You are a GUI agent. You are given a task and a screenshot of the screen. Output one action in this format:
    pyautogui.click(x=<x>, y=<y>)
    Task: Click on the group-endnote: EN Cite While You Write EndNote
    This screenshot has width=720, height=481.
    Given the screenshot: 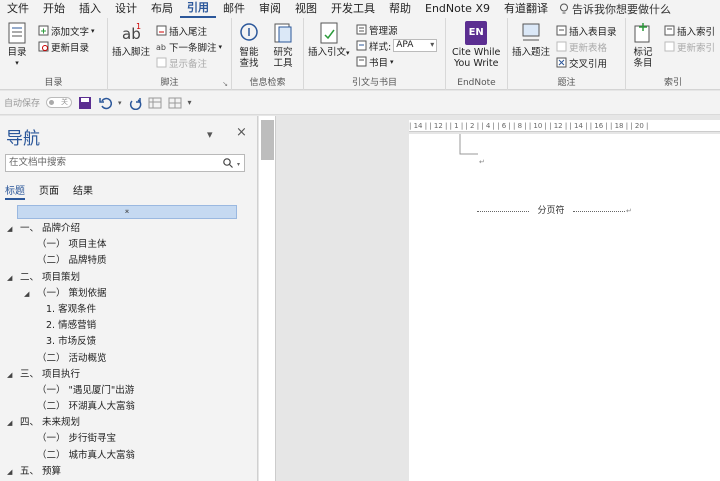 What is the action you would take?
    pyautogui.click(x=477, y=54)
    